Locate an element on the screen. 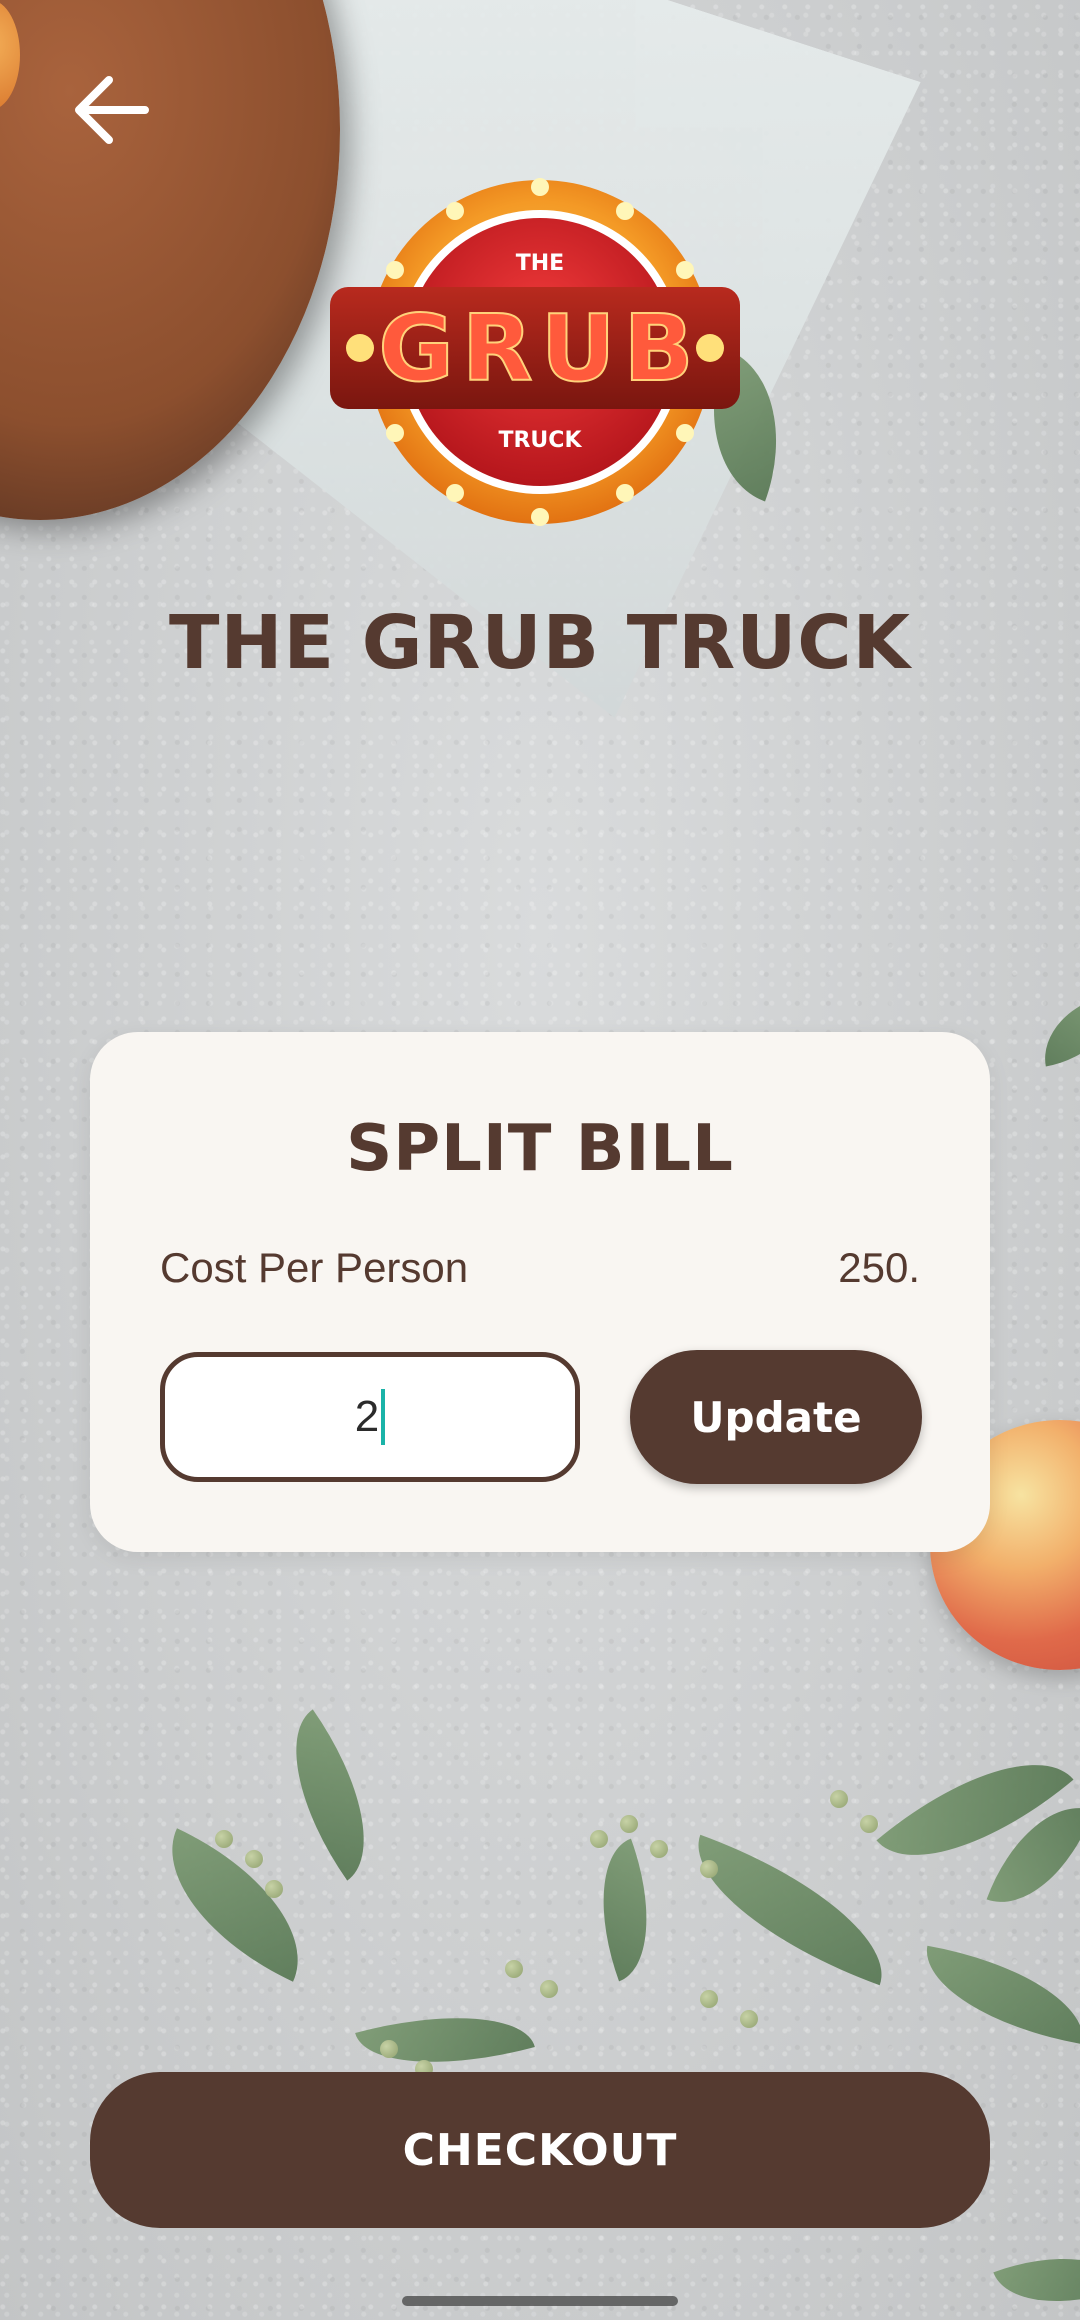 The width and height of the screenshot is (1080, 2320). svg-text: TRUCK is located at coordinates (540, 440).